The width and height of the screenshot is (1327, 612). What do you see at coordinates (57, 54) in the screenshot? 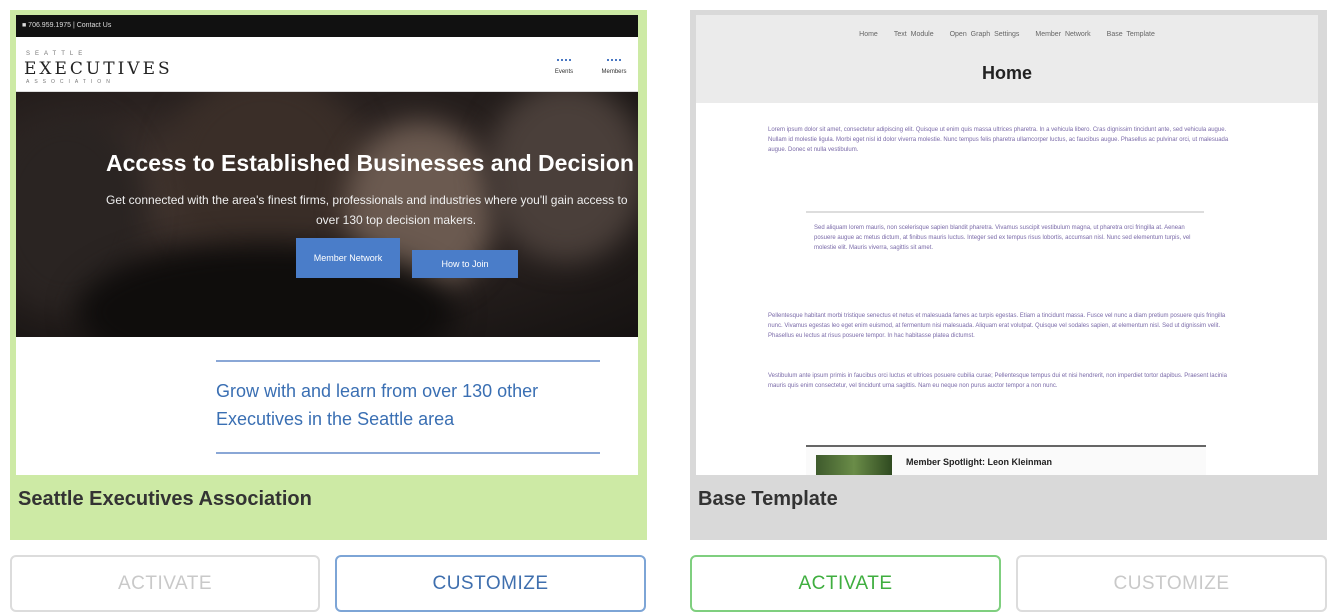
I see `logo-small-text: SEATTLE` at bounding box center [57, 54].